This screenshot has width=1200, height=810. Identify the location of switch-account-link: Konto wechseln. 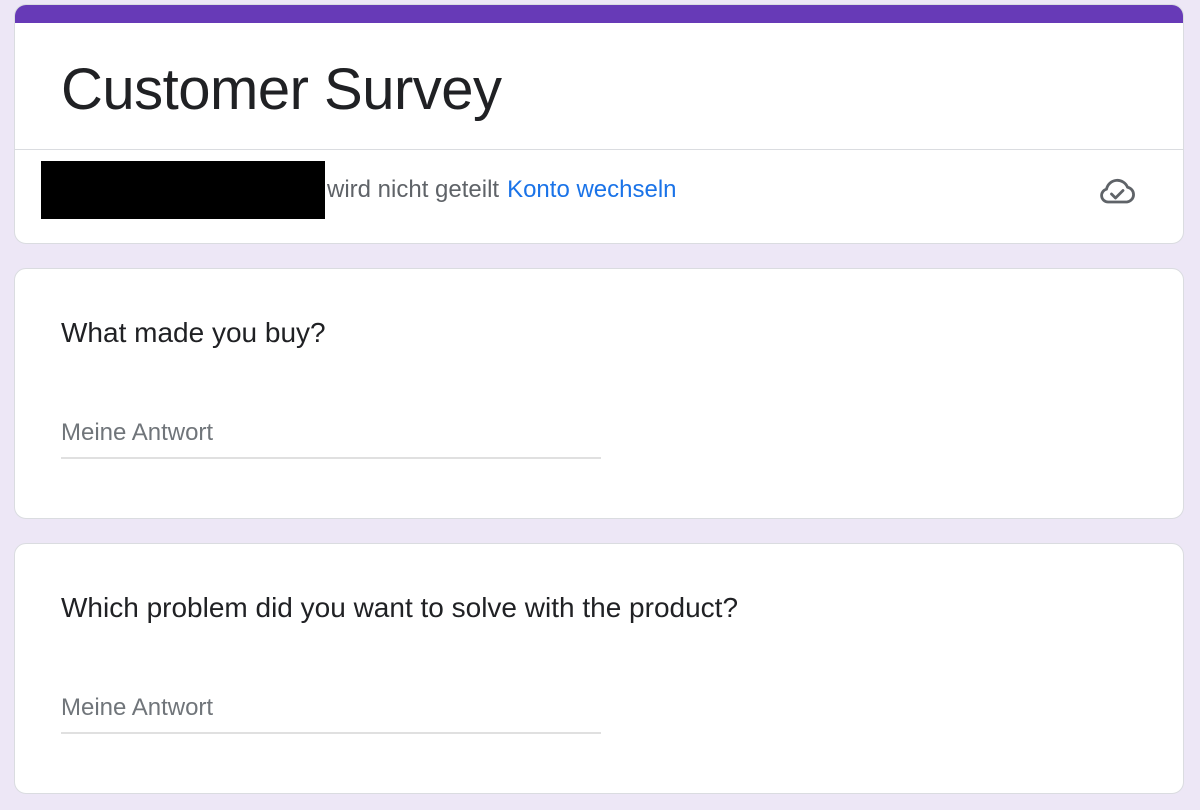
(591, 190).